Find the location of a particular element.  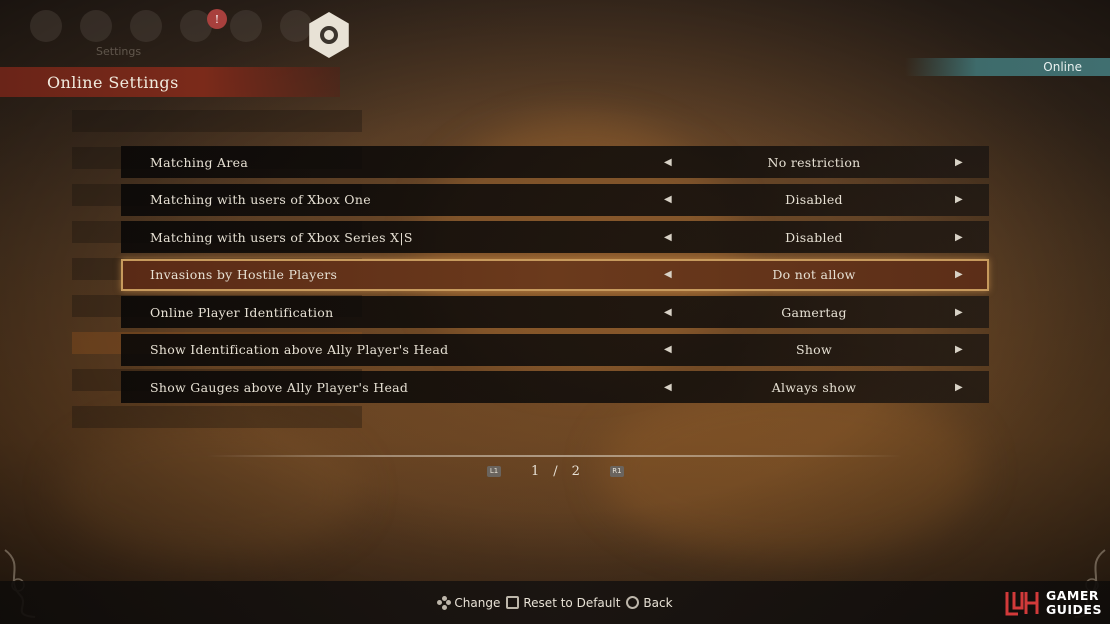

gear-icon is located at coordinates (329, 35).